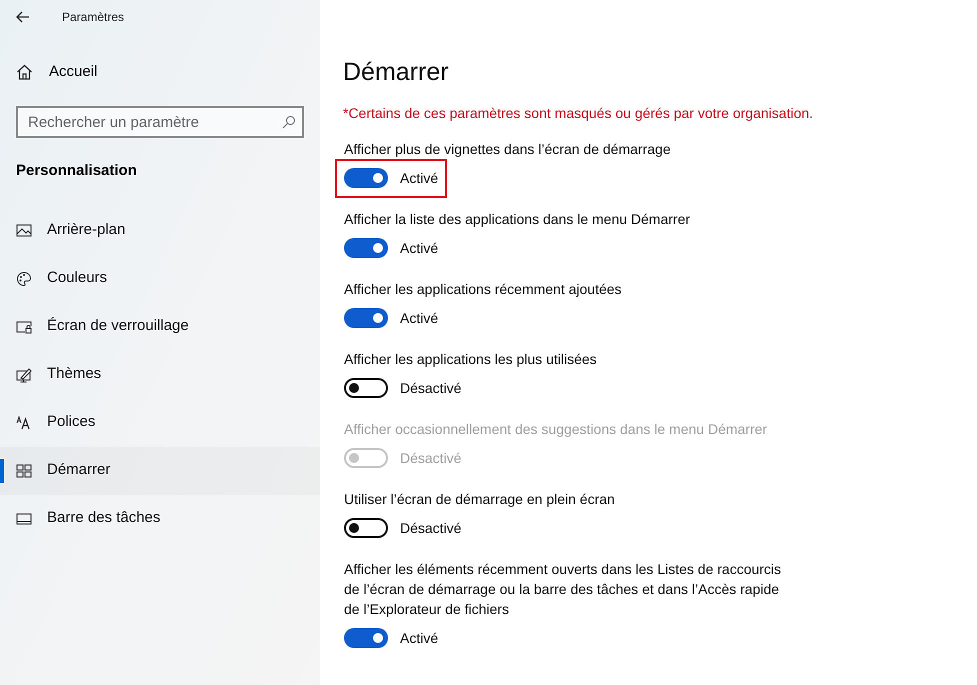  Describe the element at coordinates (160, 278) in the screenshot. I see `nav-item: Couleurs` at that location.